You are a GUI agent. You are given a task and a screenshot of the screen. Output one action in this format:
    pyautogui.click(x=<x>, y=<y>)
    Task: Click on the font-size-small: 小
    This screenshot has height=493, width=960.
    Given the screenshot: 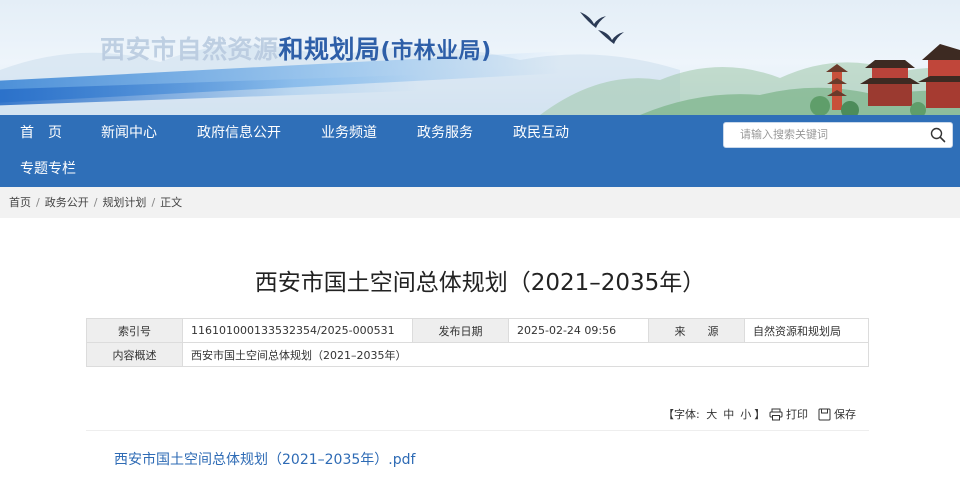 What is the action you would take?
    pyautogui.click(x=745, y=414)
    